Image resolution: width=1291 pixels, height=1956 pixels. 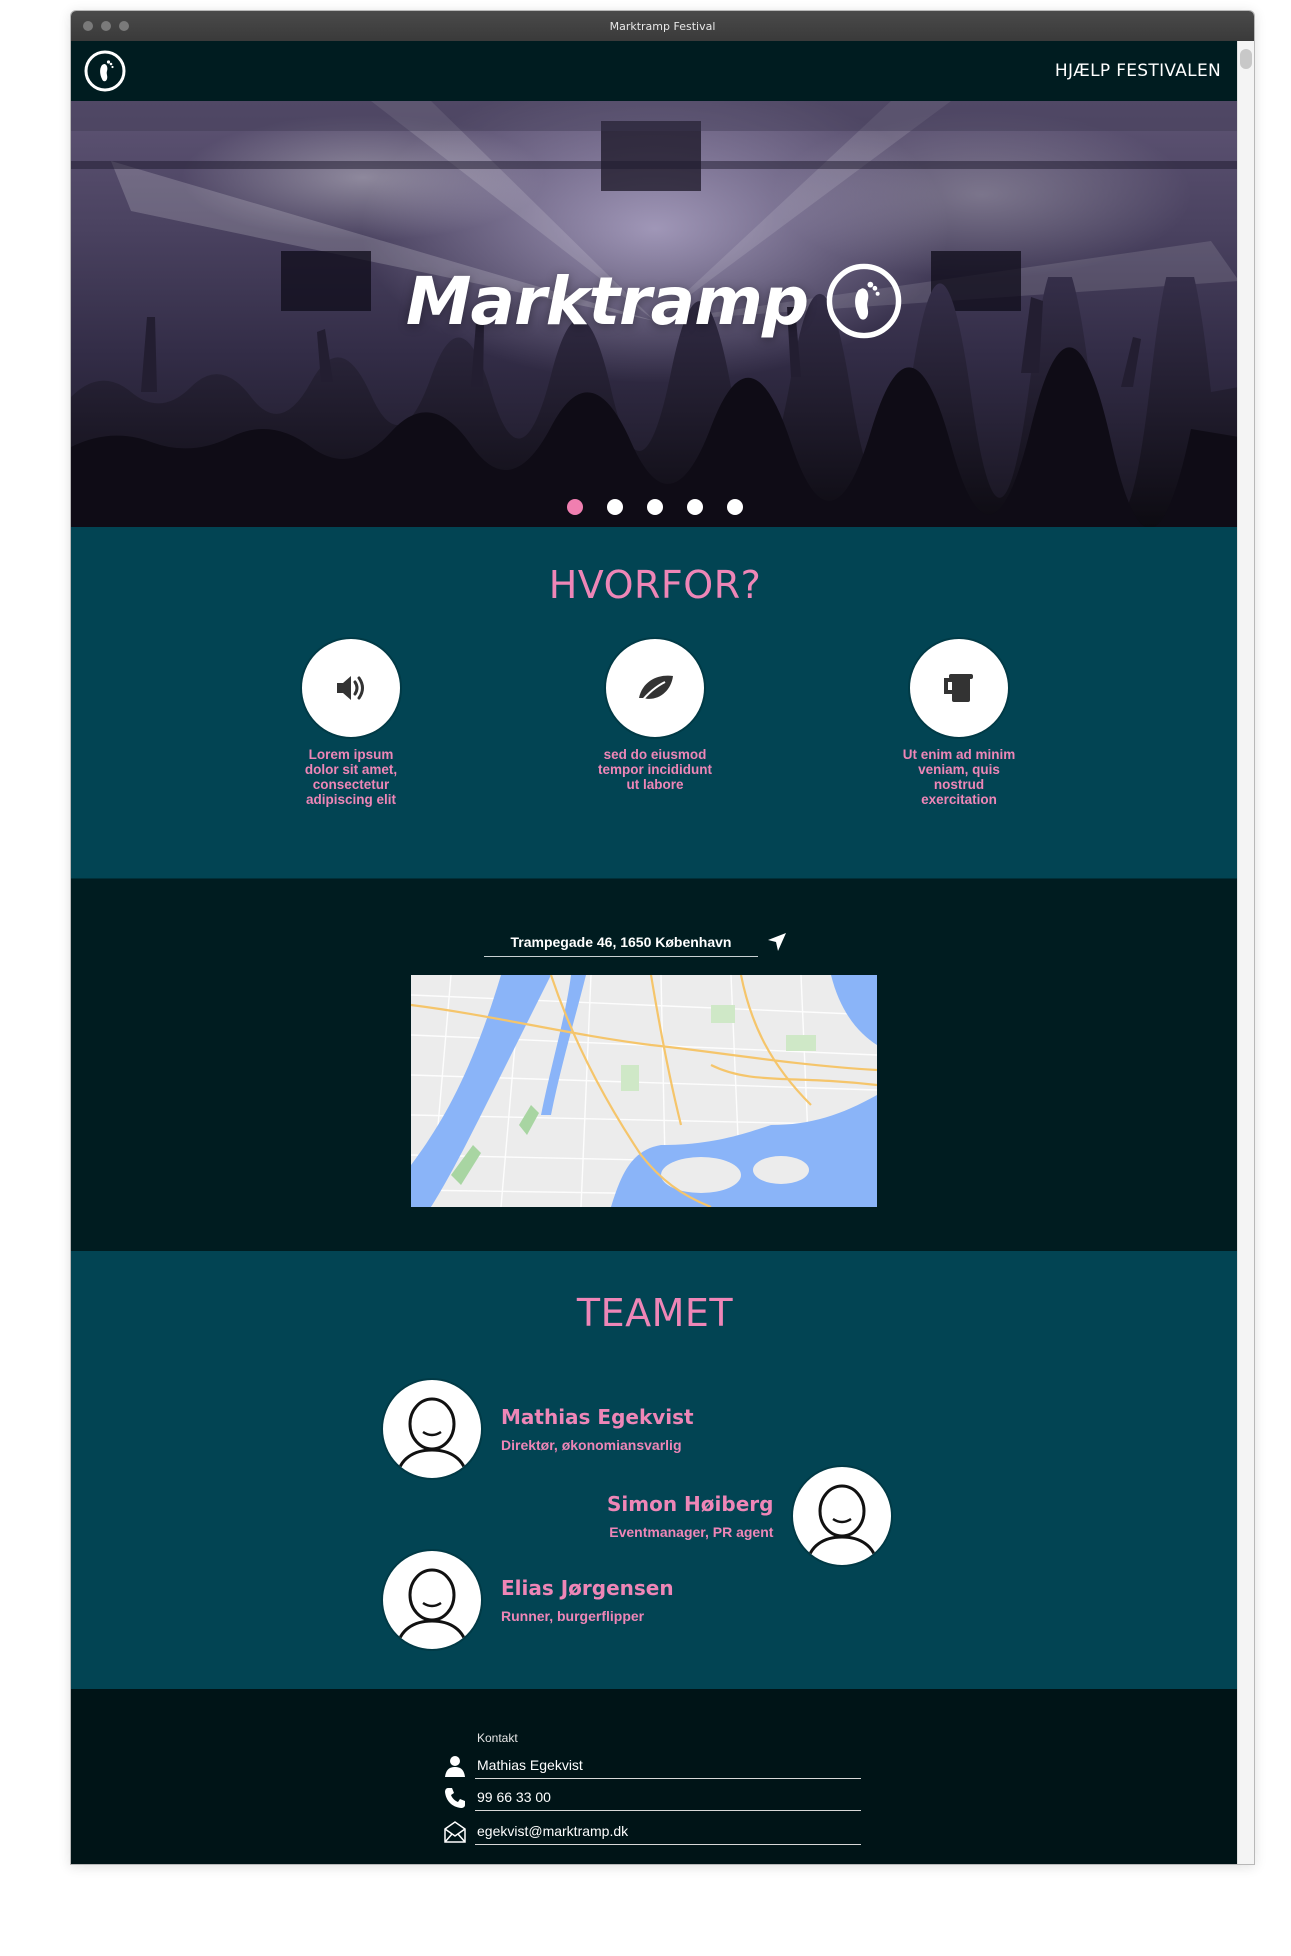 I want to click on navigation-arrow-icon, so click(x=777, y=942).